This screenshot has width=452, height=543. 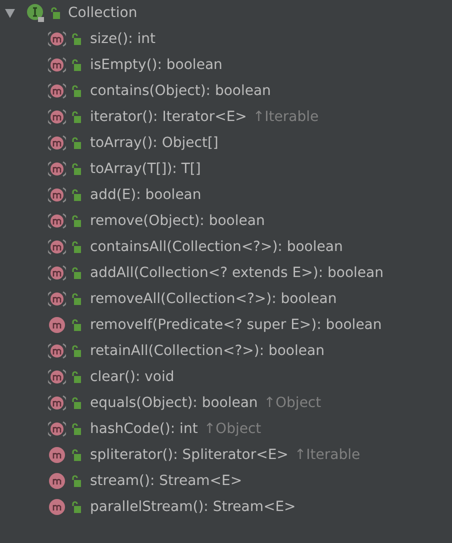 I want to click on method-label: remove(Object): boolean, so click(x=177, y=221).